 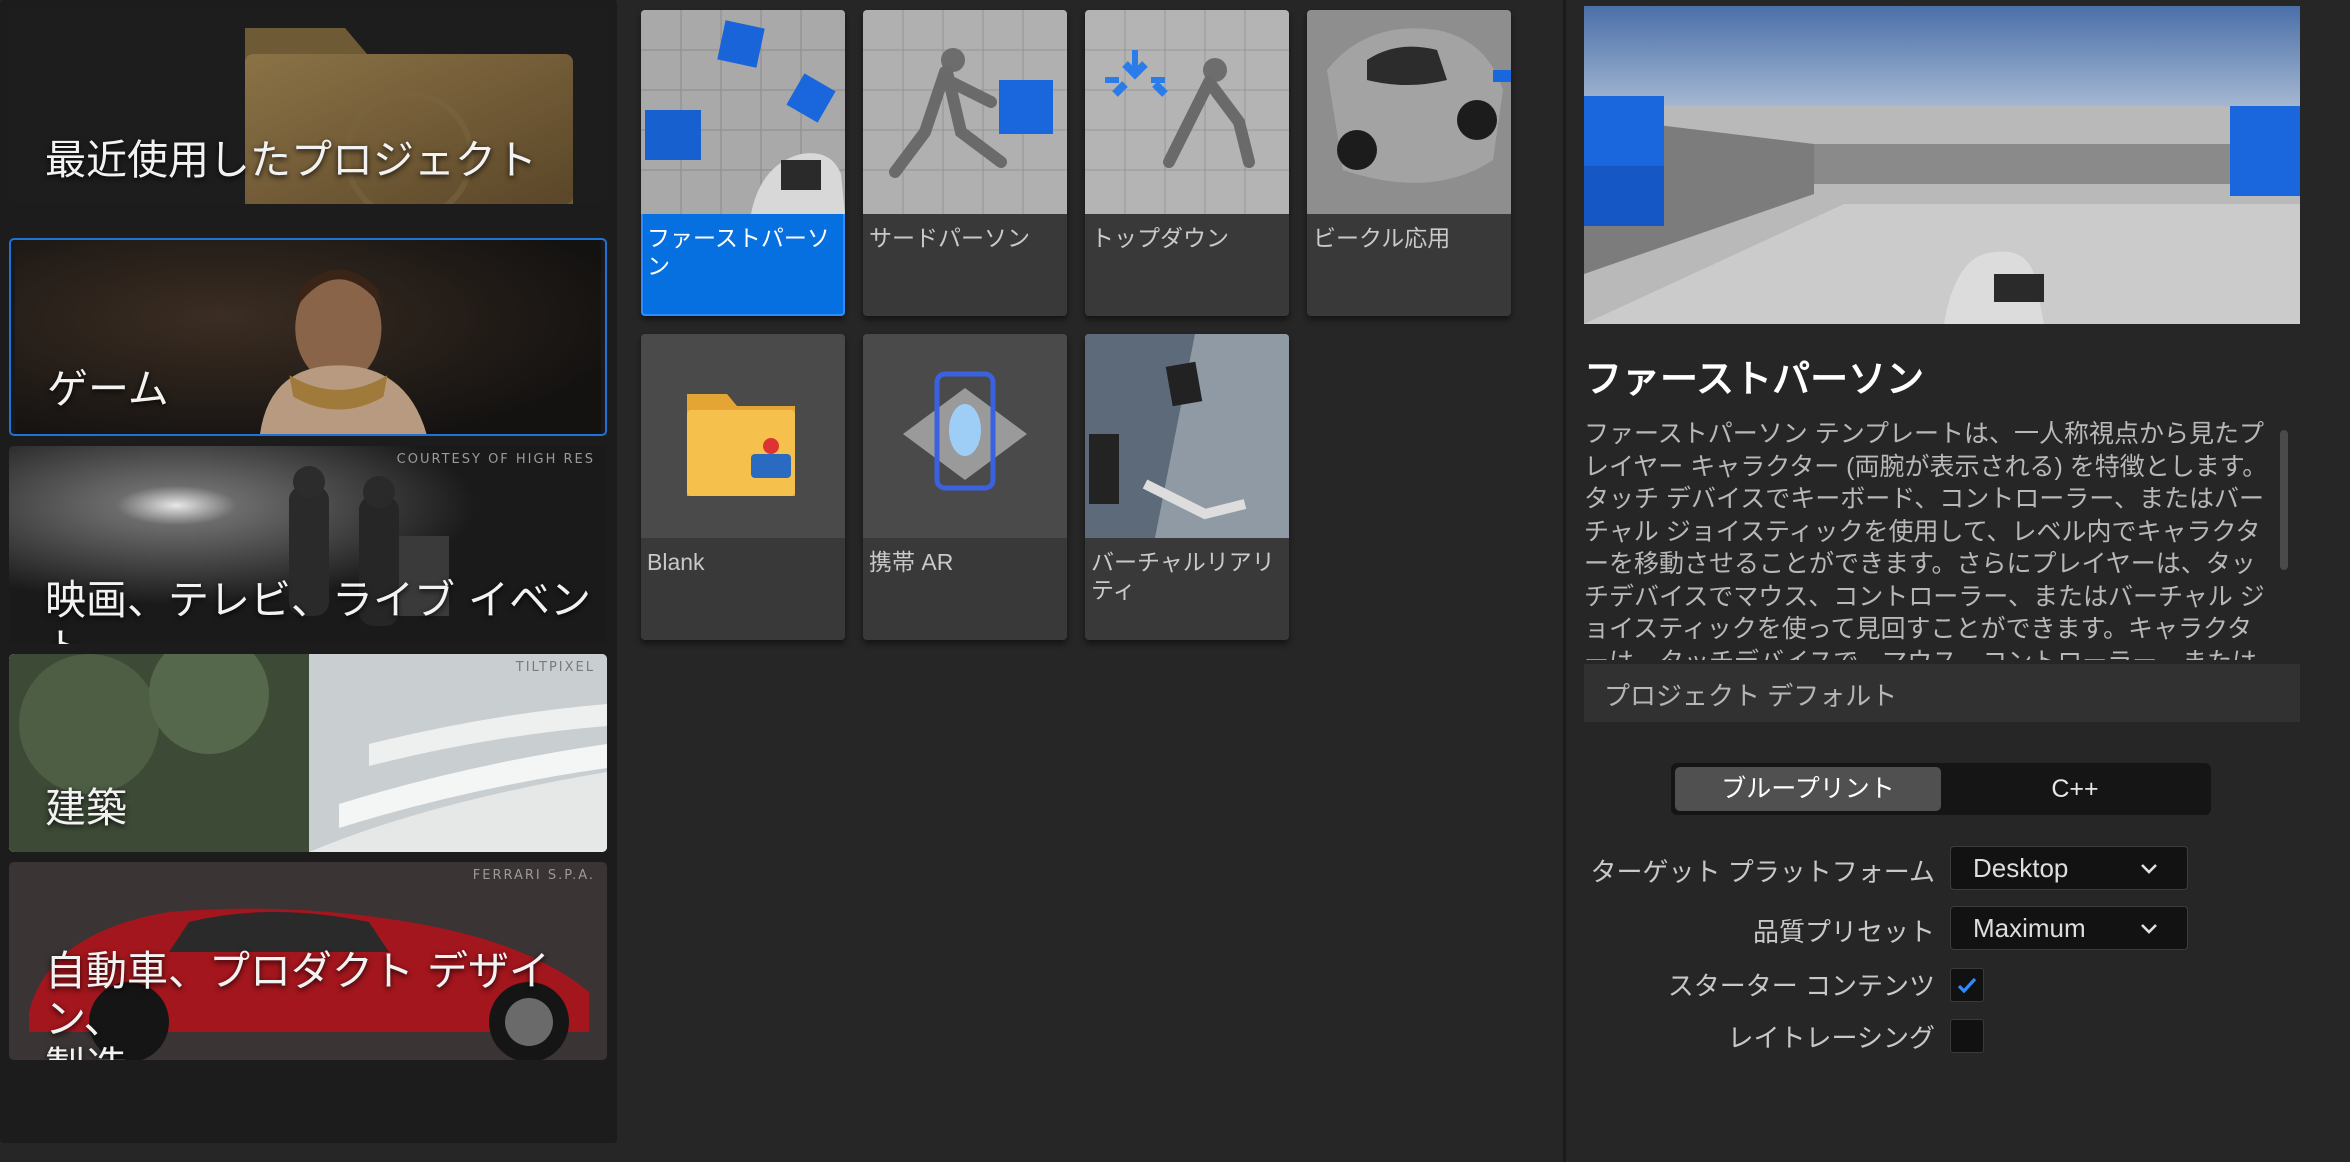 I want to click on template-label: バーチャルリアリティ, so click(x=1183, y=576).